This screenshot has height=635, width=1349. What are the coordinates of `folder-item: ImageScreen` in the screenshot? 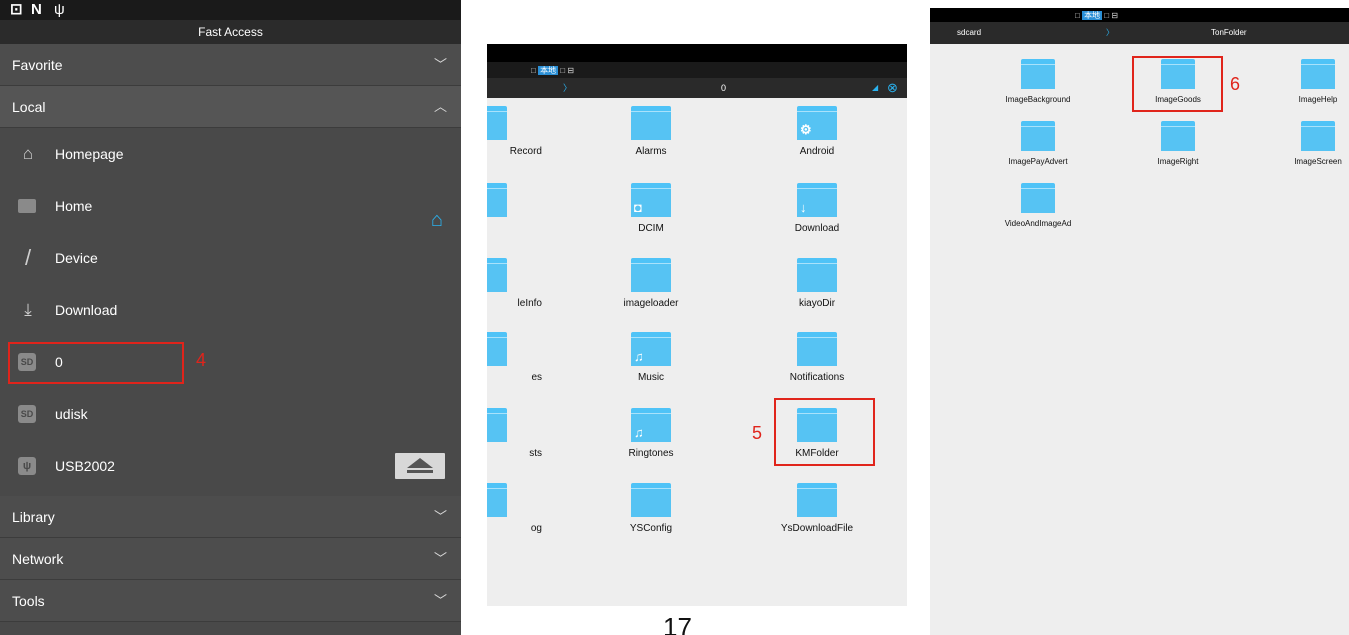 It's located at (1301, 143).